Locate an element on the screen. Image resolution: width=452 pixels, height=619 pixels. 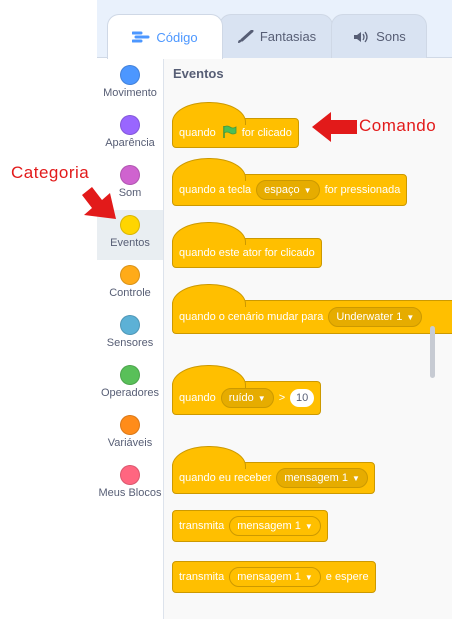
brush-icon is located at coordinates (245, 36).